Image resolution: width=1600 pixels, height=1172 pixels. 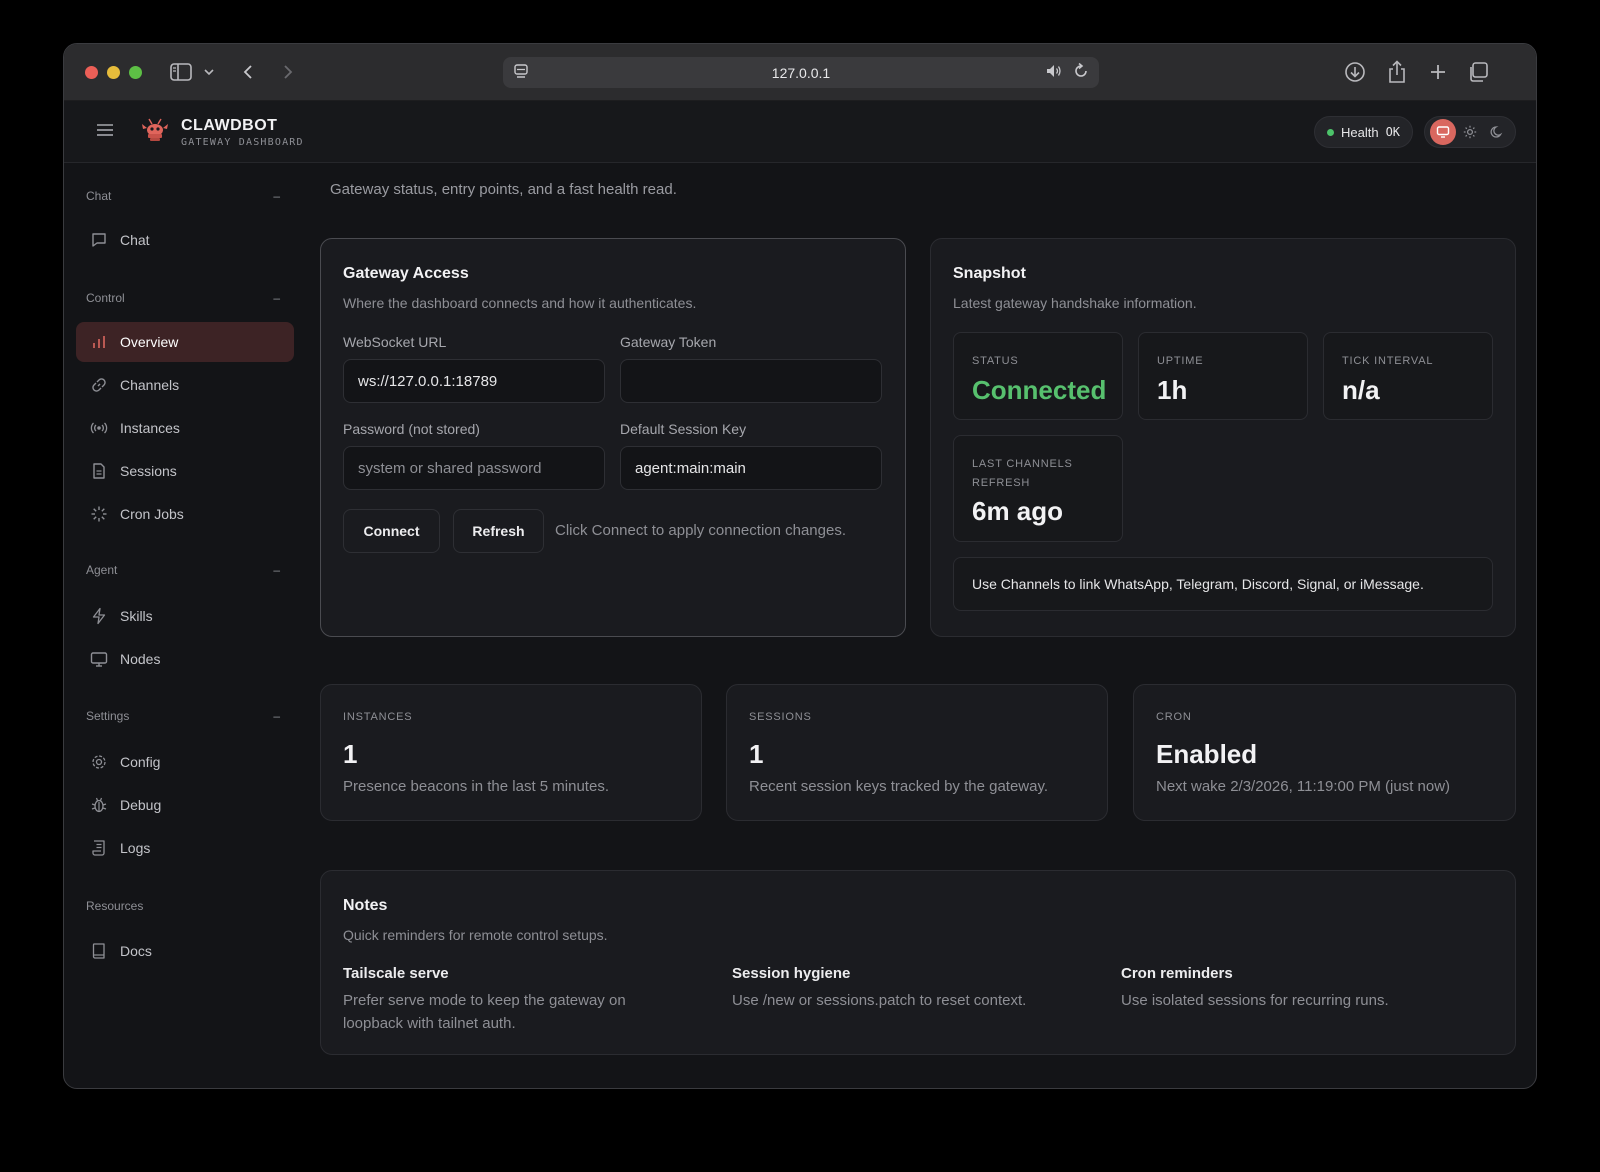 What do you see at coordinates (105, 298) in the screenshot?
I see `nav-group-label: Control` at bounding box center [105, 298].